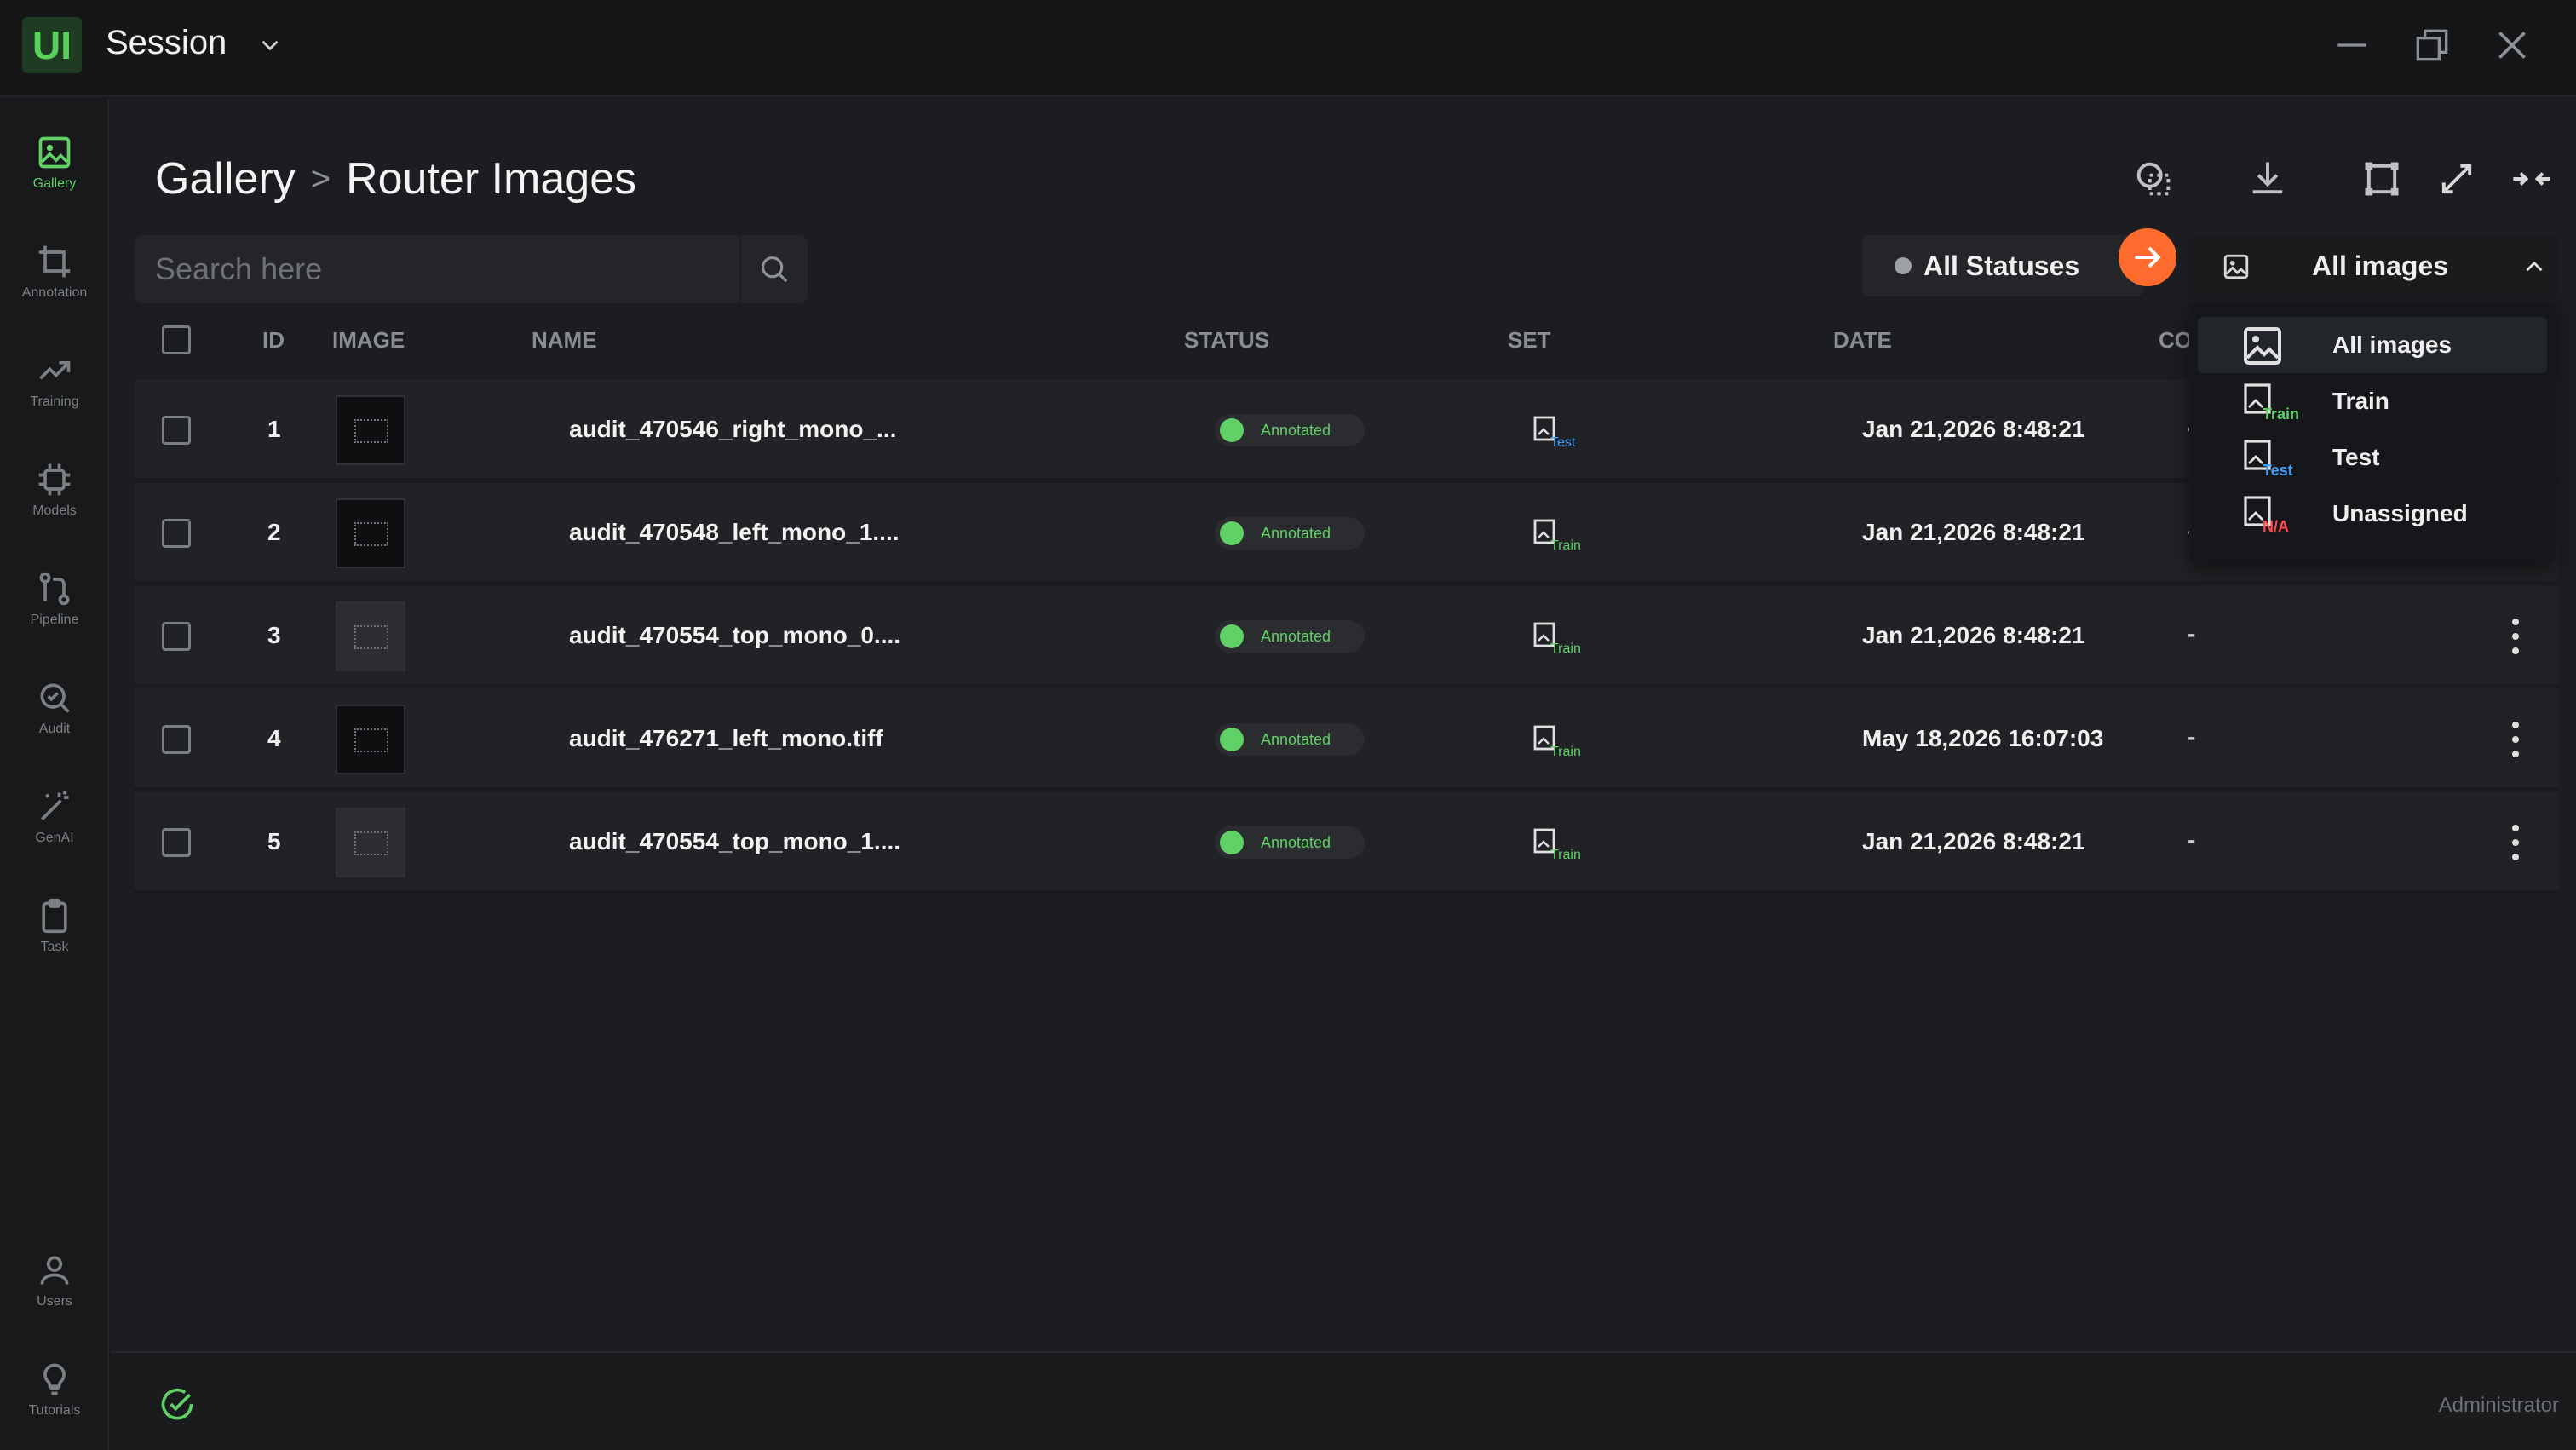  I want to click on sidebar-item-annotation: Annotation, so click(55, 272).